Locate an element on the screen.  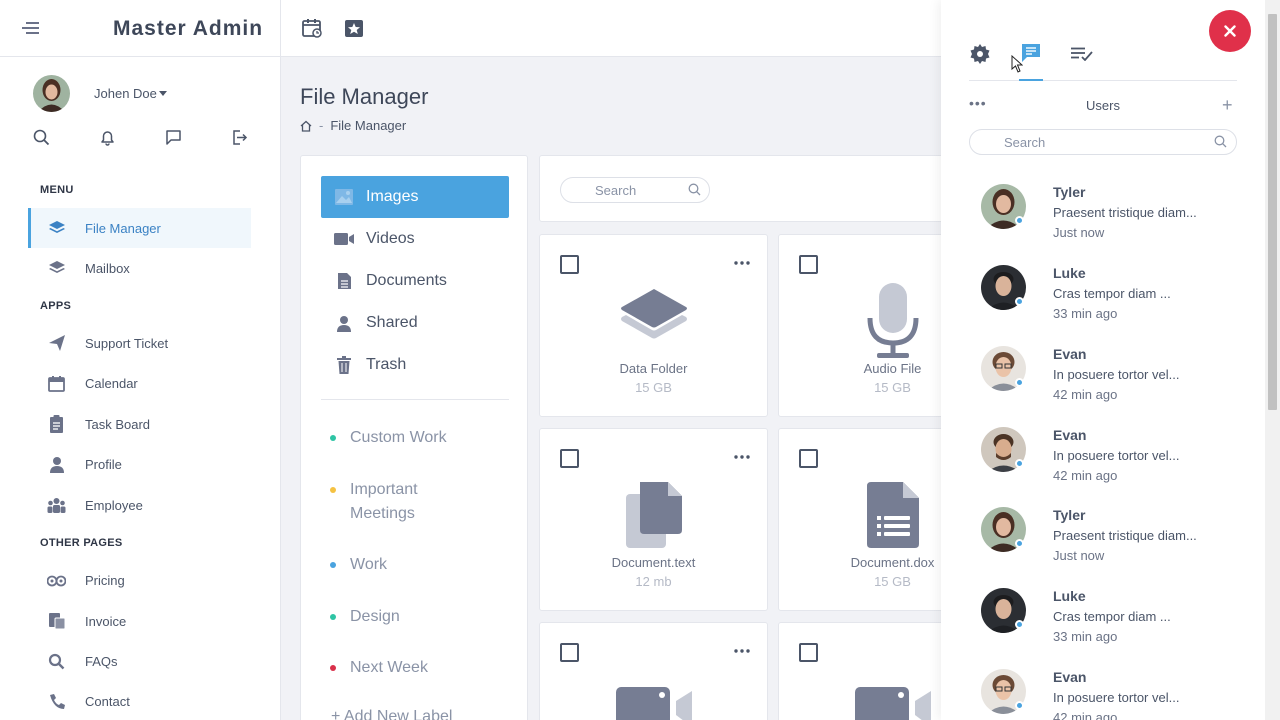
section-other-pages: OTHER PAGES is located at coordinates (81, 543).